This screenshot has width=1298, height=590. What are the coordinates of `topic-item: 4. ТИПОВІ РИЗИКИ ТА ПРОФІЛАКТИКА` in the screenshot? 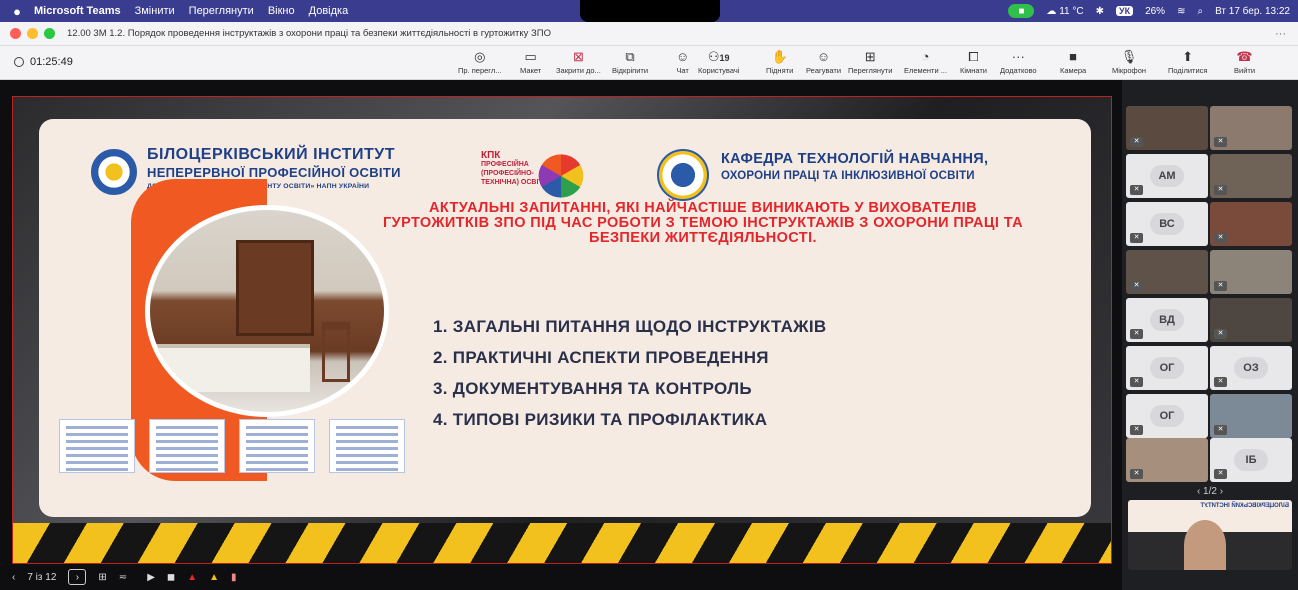 It's located at (600, 419).